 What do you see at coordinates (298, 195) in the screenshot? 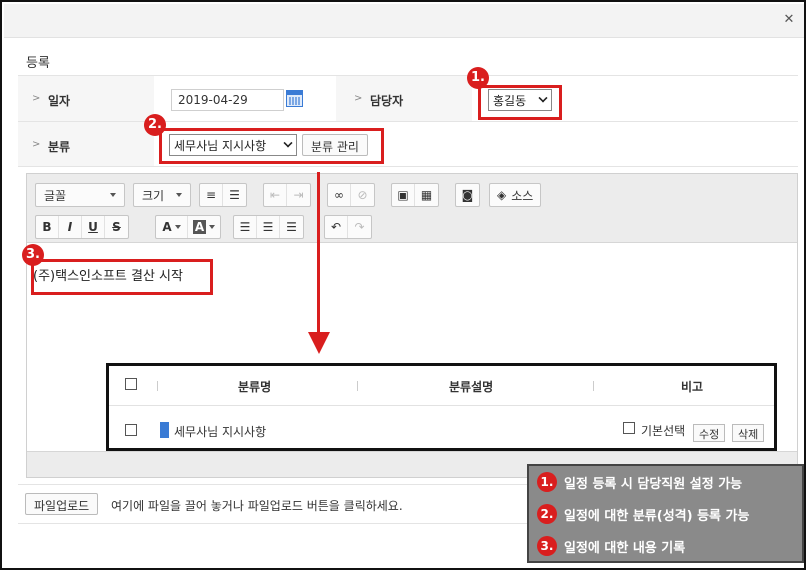
I see `indent-icon: ⇥` at bounding box center [298, 195].